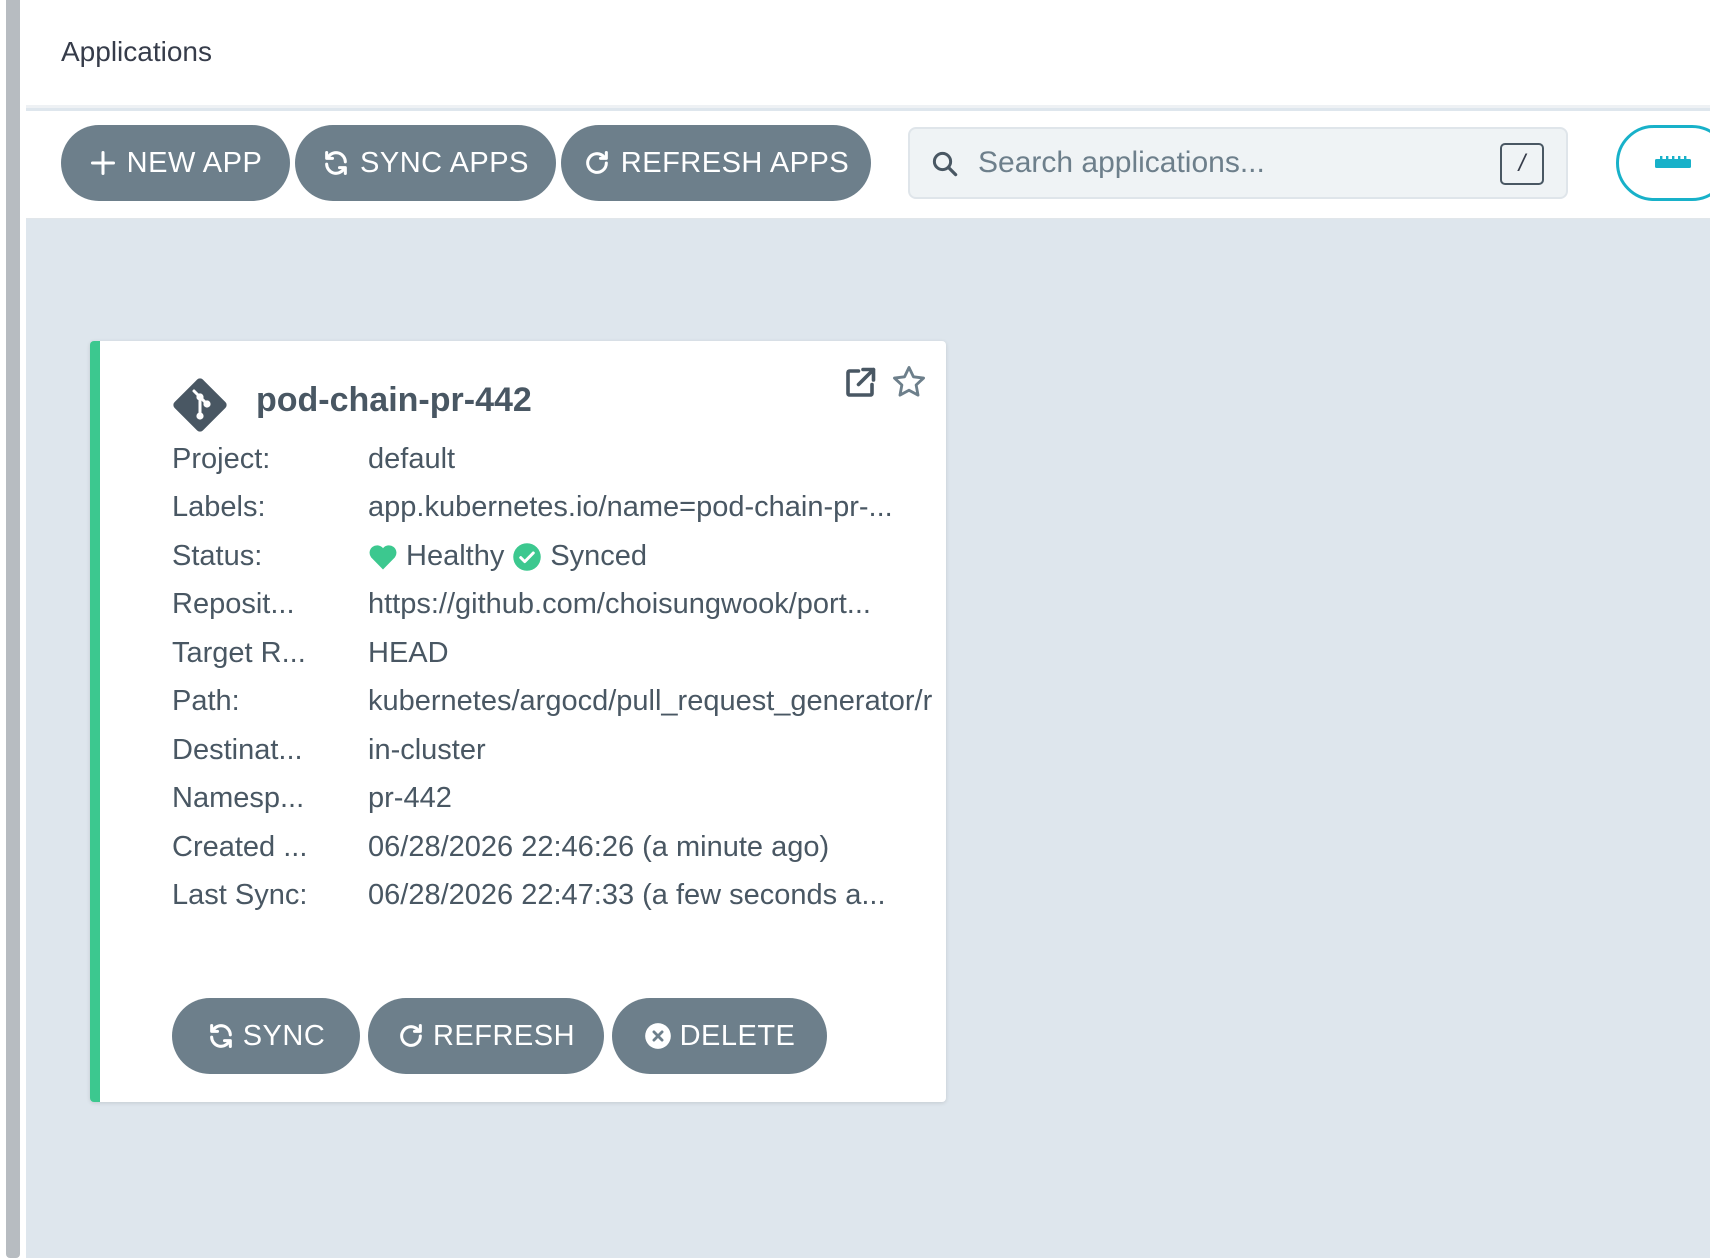  Describe the element at coordinates (650, 556) in the screenshot. I see `status-values: Healthy Synced` at that location.